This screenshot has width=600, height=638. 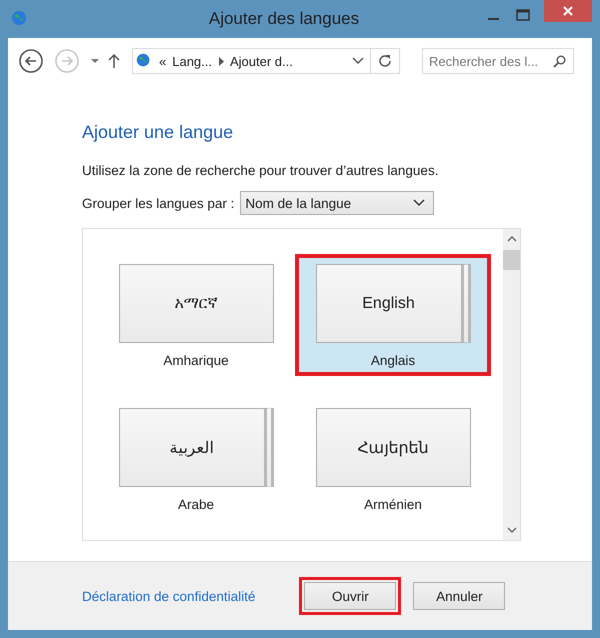 What do you see at coordinates (158, 132) in the screenshot?
I see `page-heading: Ajouter une langue` at bounding box center [158, 132].